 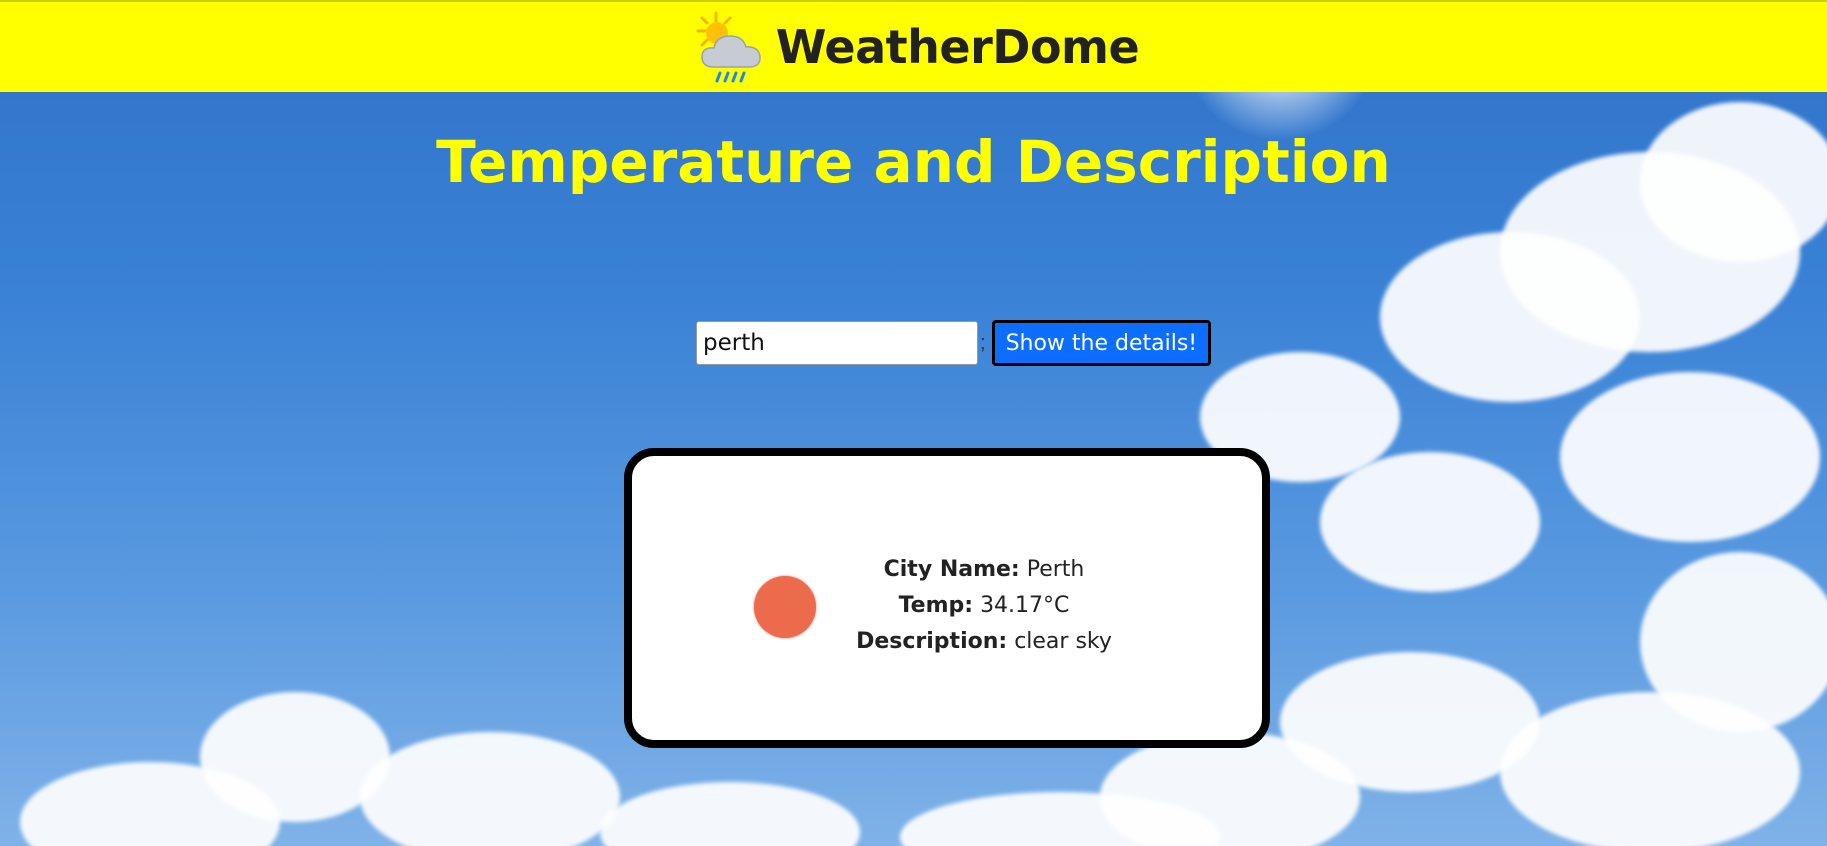 What do you see at coordinates (1101, 343) in the screenshot?
I see `show-details-button: Show the details!` at bounding box center [1101, 343].